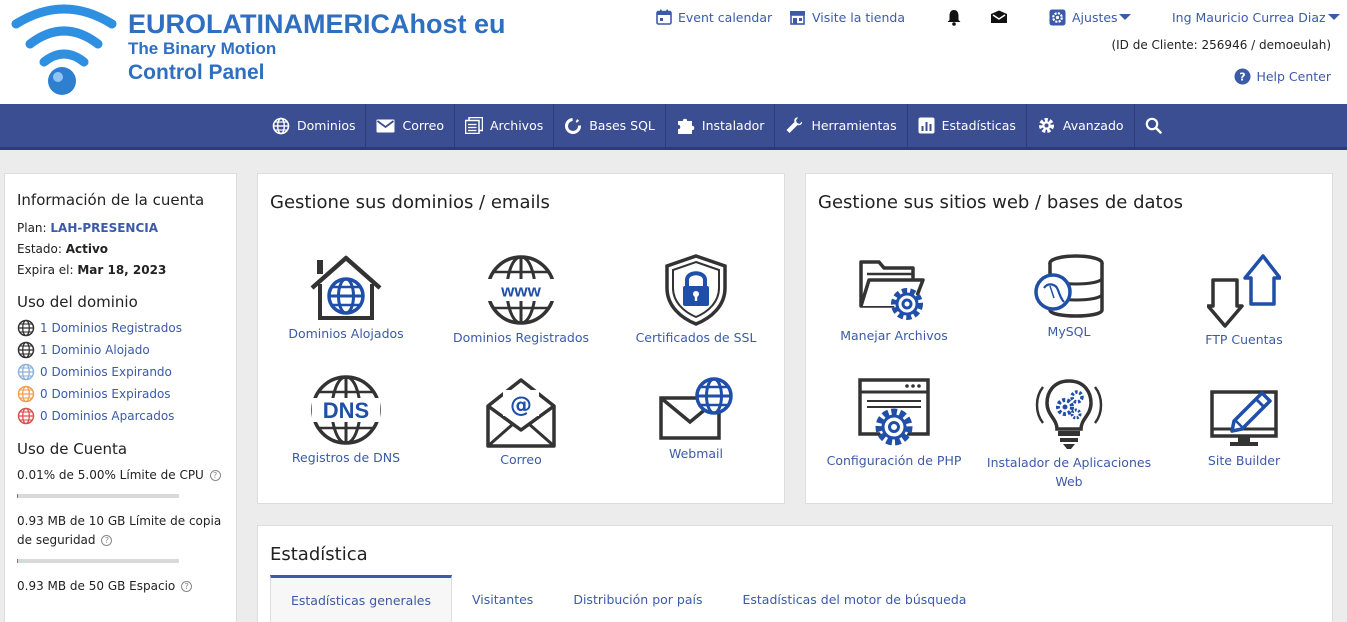 This screenshot has width=1347, height=622. I want to click on messages-button, so click(1002, 17).